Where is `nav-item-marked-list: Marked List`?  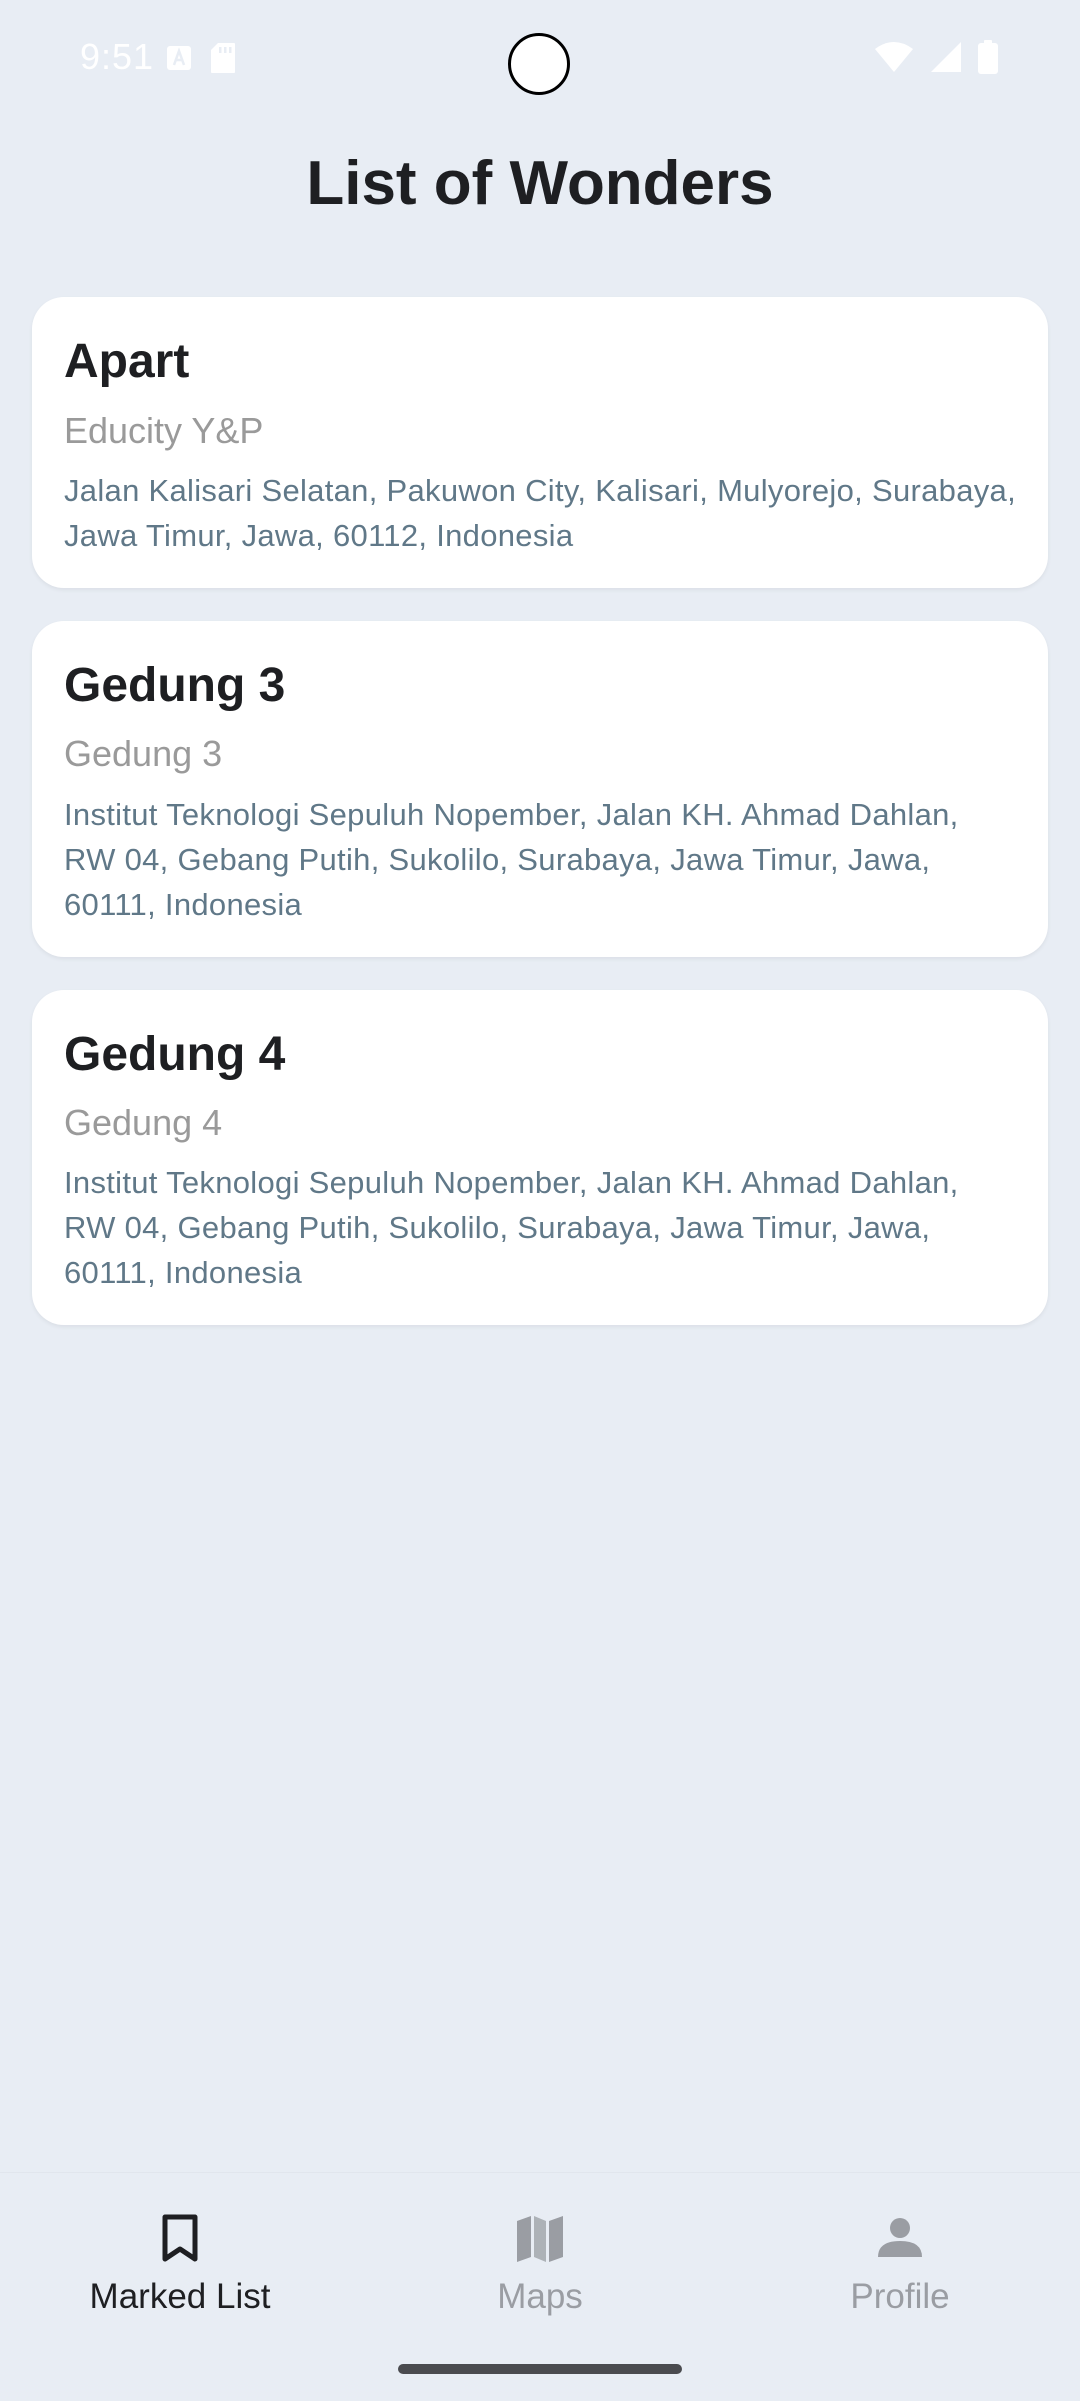 nav-item-marked-list: Marked List is located at coordinates (180, 2262).